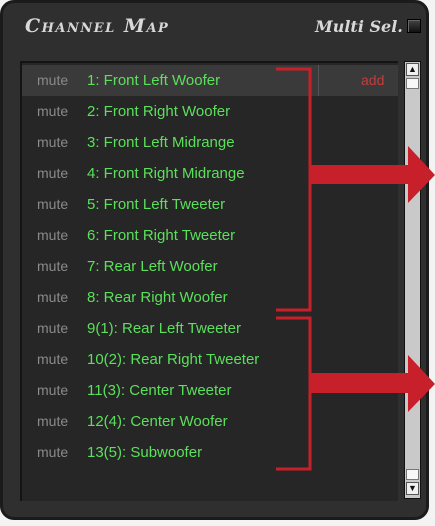  What do you see at coordinates (294, 189) in the screenshot?
I see `annotation-bracket-top` at bounding box center [294, 189].